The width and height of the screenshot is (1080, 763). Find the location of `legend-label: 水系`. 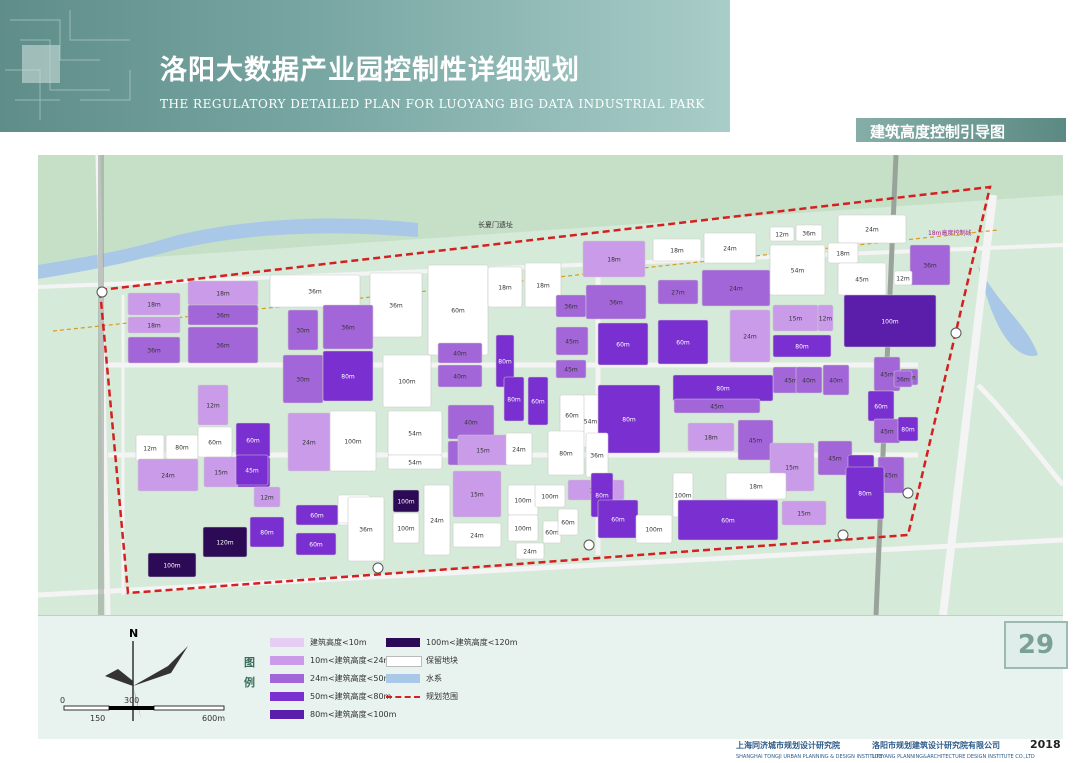

legend-label: 水系 is located at coordinates (434, 678).